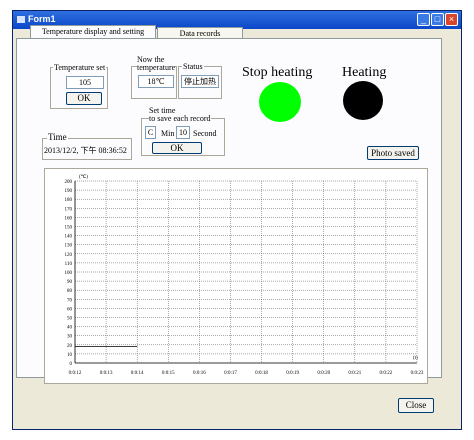 This screenshot has height=440, width=474. What do you see at coordinates (69, 246) in the screenshot?
I see `y-tick-label: 130` at bounding box center [69, 246].